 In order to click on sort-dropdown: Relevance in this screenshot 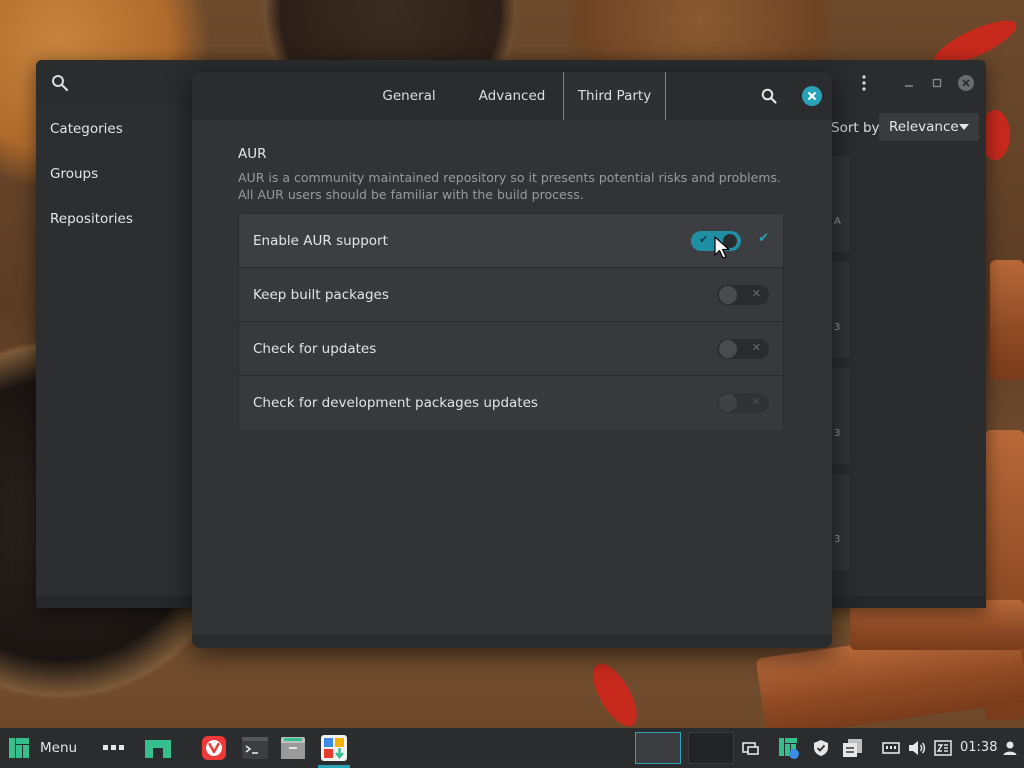, I will do `click(929, 127)`.